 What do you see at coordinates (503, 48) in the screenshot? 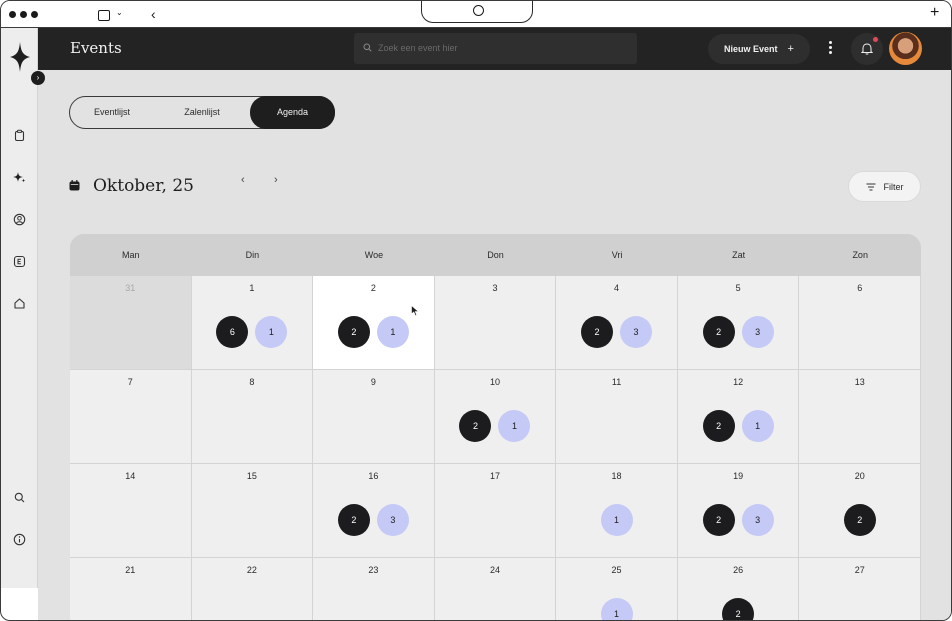
I see `search-input` at bounding box center [503, 48].